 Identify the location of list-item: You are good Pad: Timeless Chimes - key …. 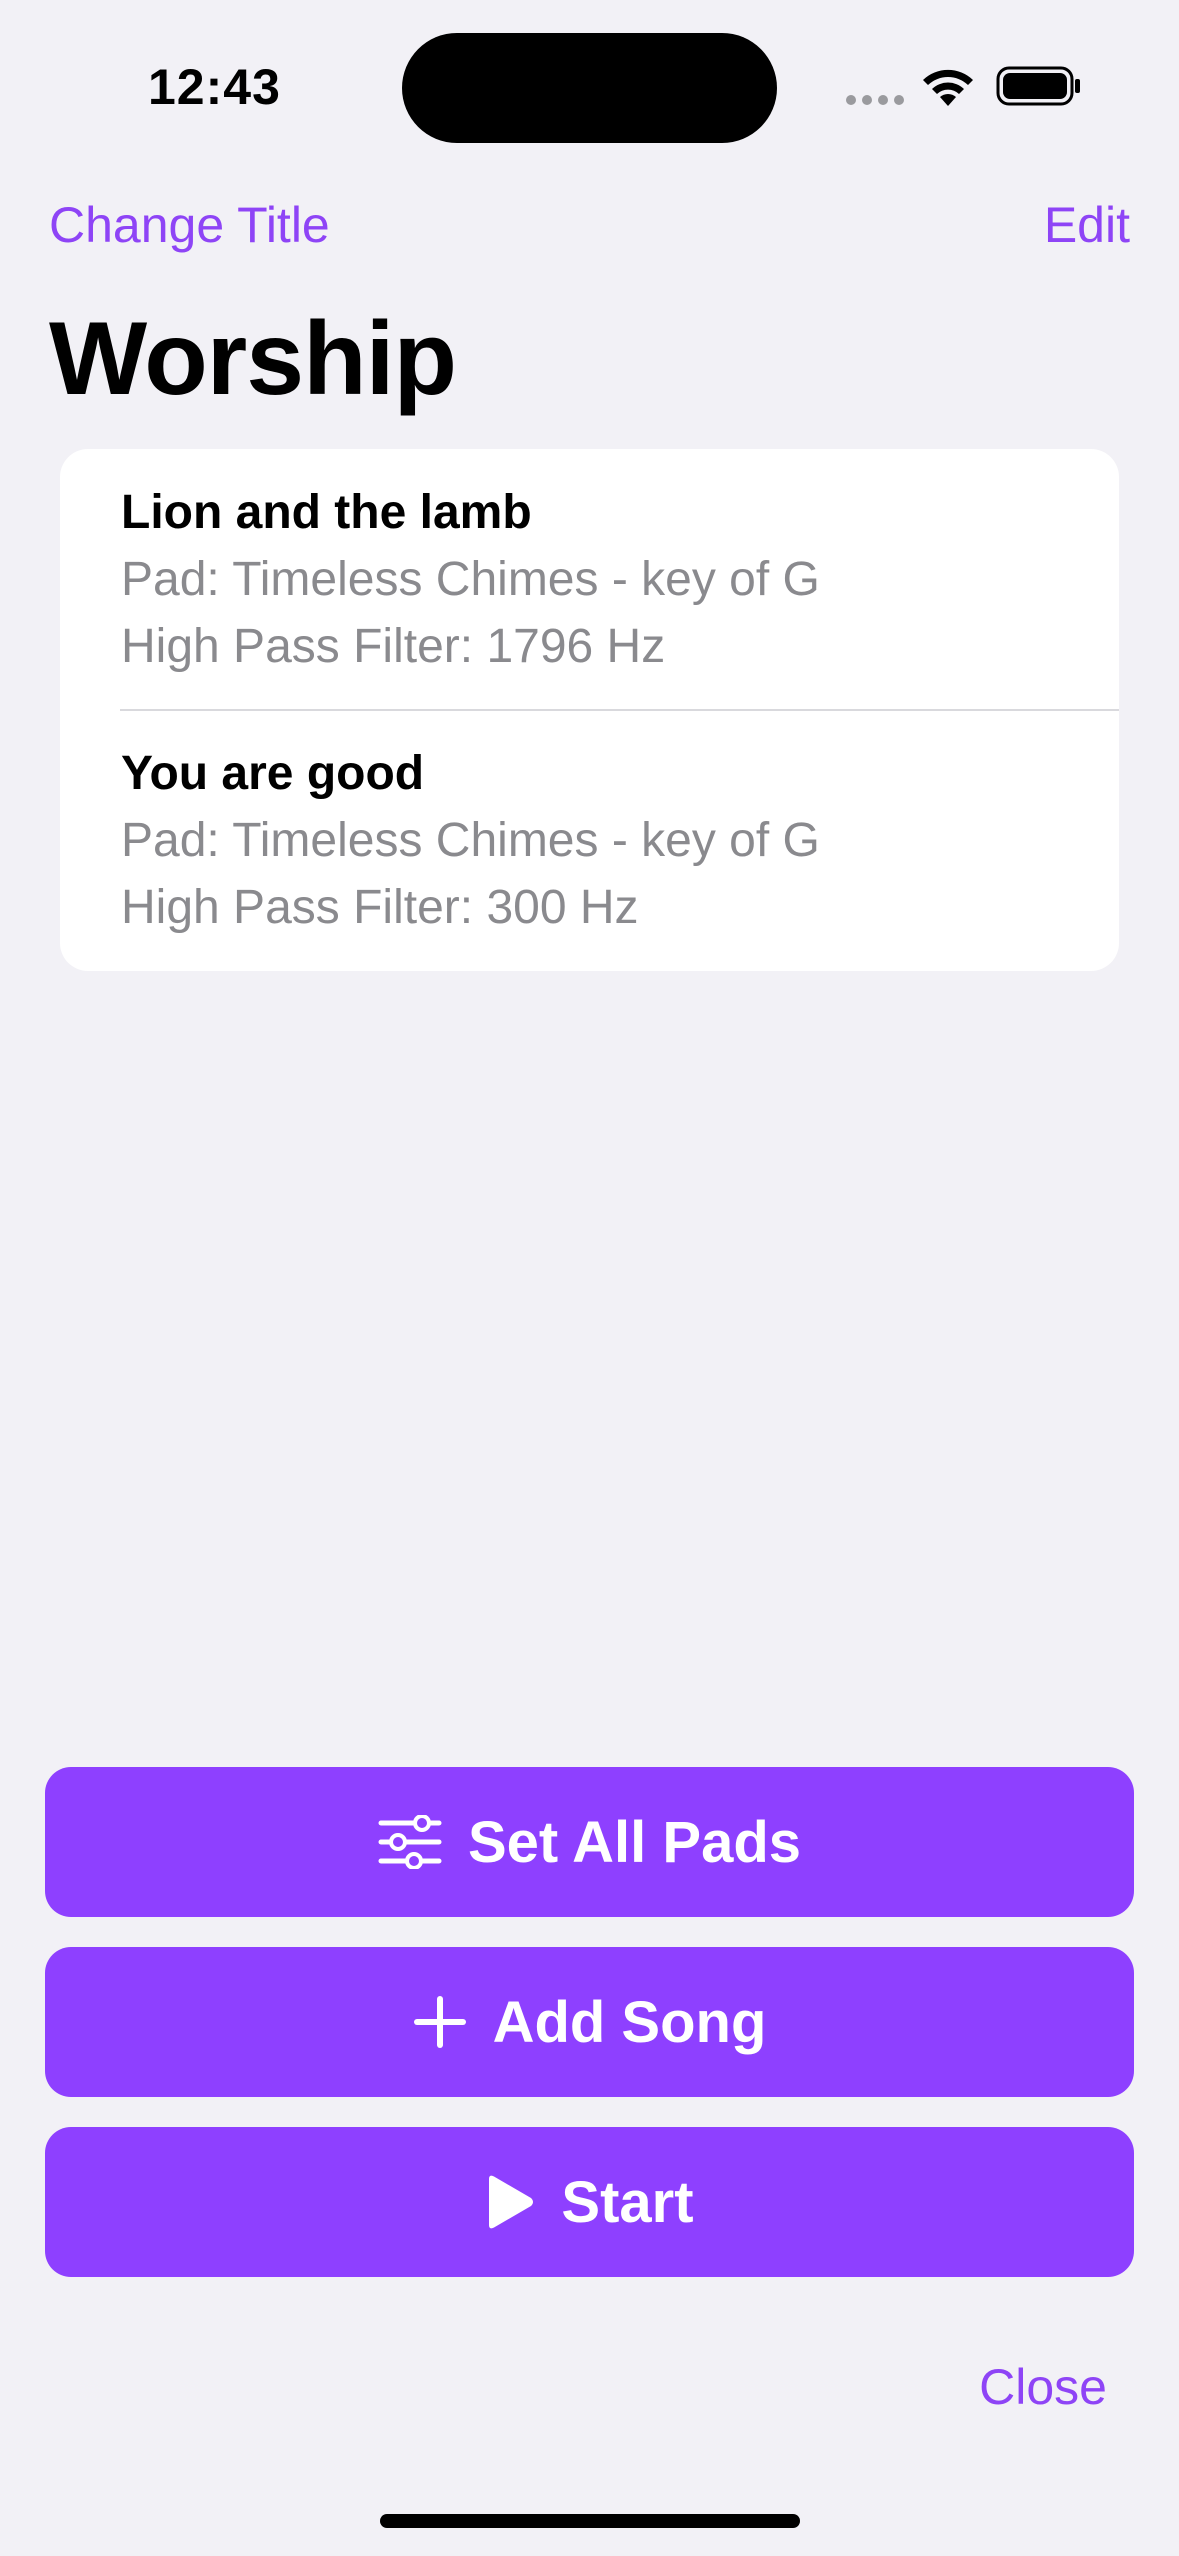
(589, 840).